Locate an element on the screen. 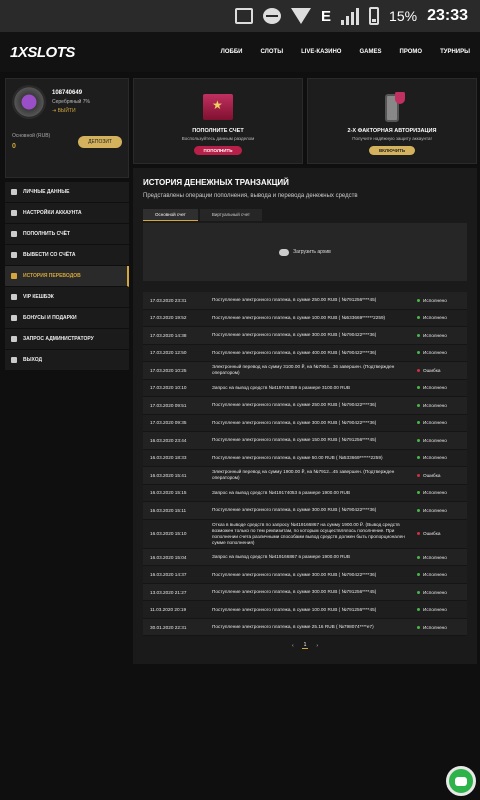 The height and width of the screenshot is (800, 480). sidebar-item-label: ЛИЧНЫЕ ДАННЫЕ is located at coordinates (46, 192).